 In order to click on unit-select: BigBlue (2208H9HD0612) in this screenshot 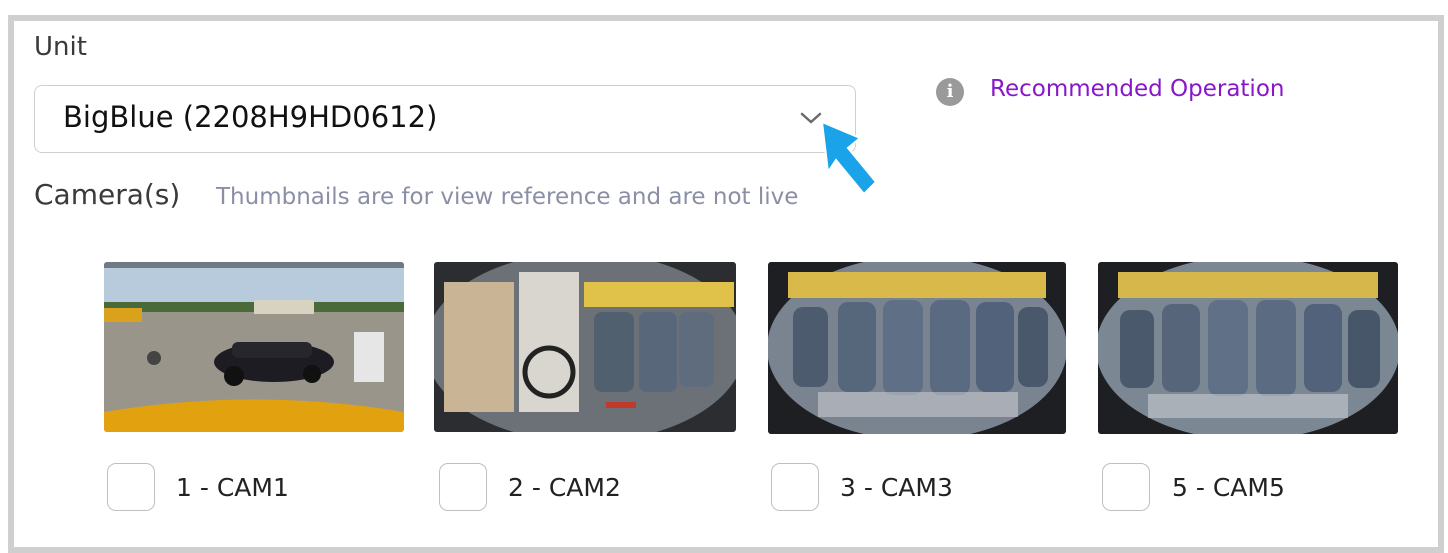, I will do `click(445, 119)`.